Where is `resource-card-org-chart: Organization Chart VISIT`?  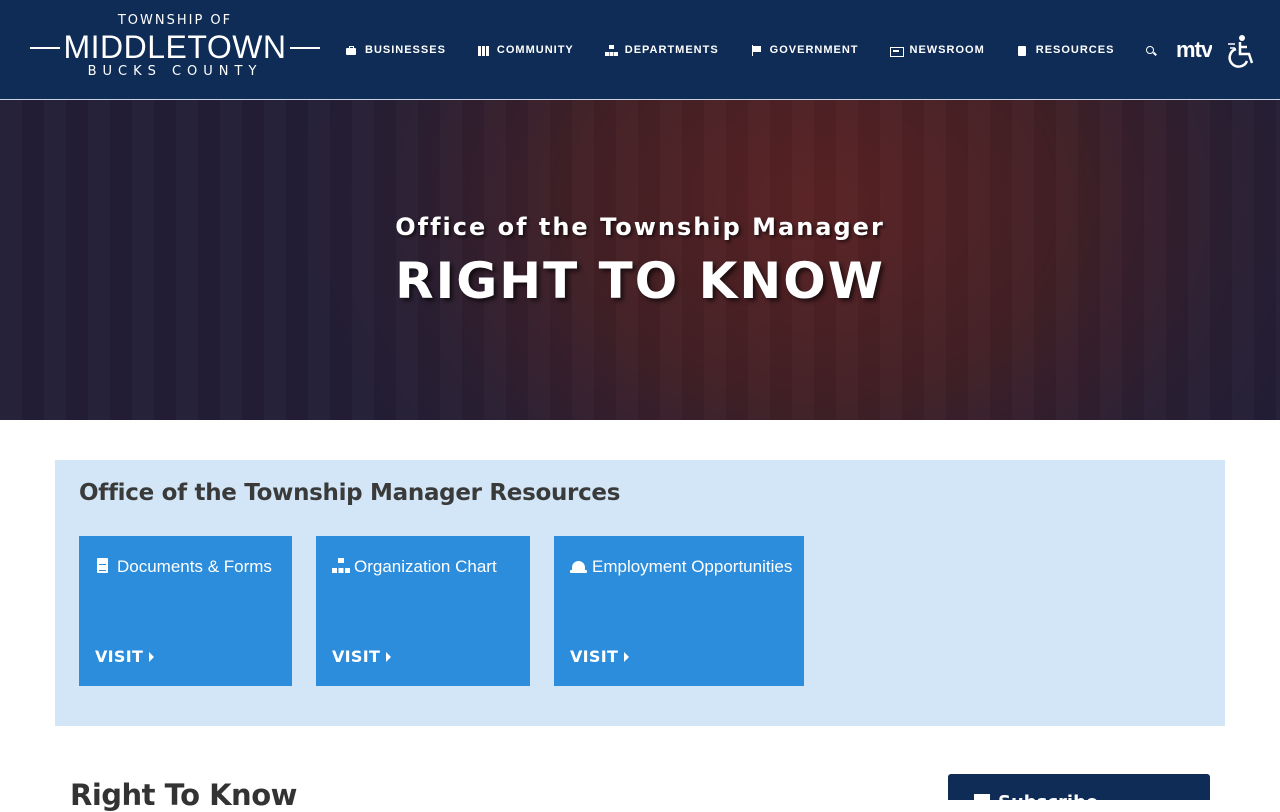 resource-card-org-chart: Organization Chart VISIT is located at coordinates (423, 611).